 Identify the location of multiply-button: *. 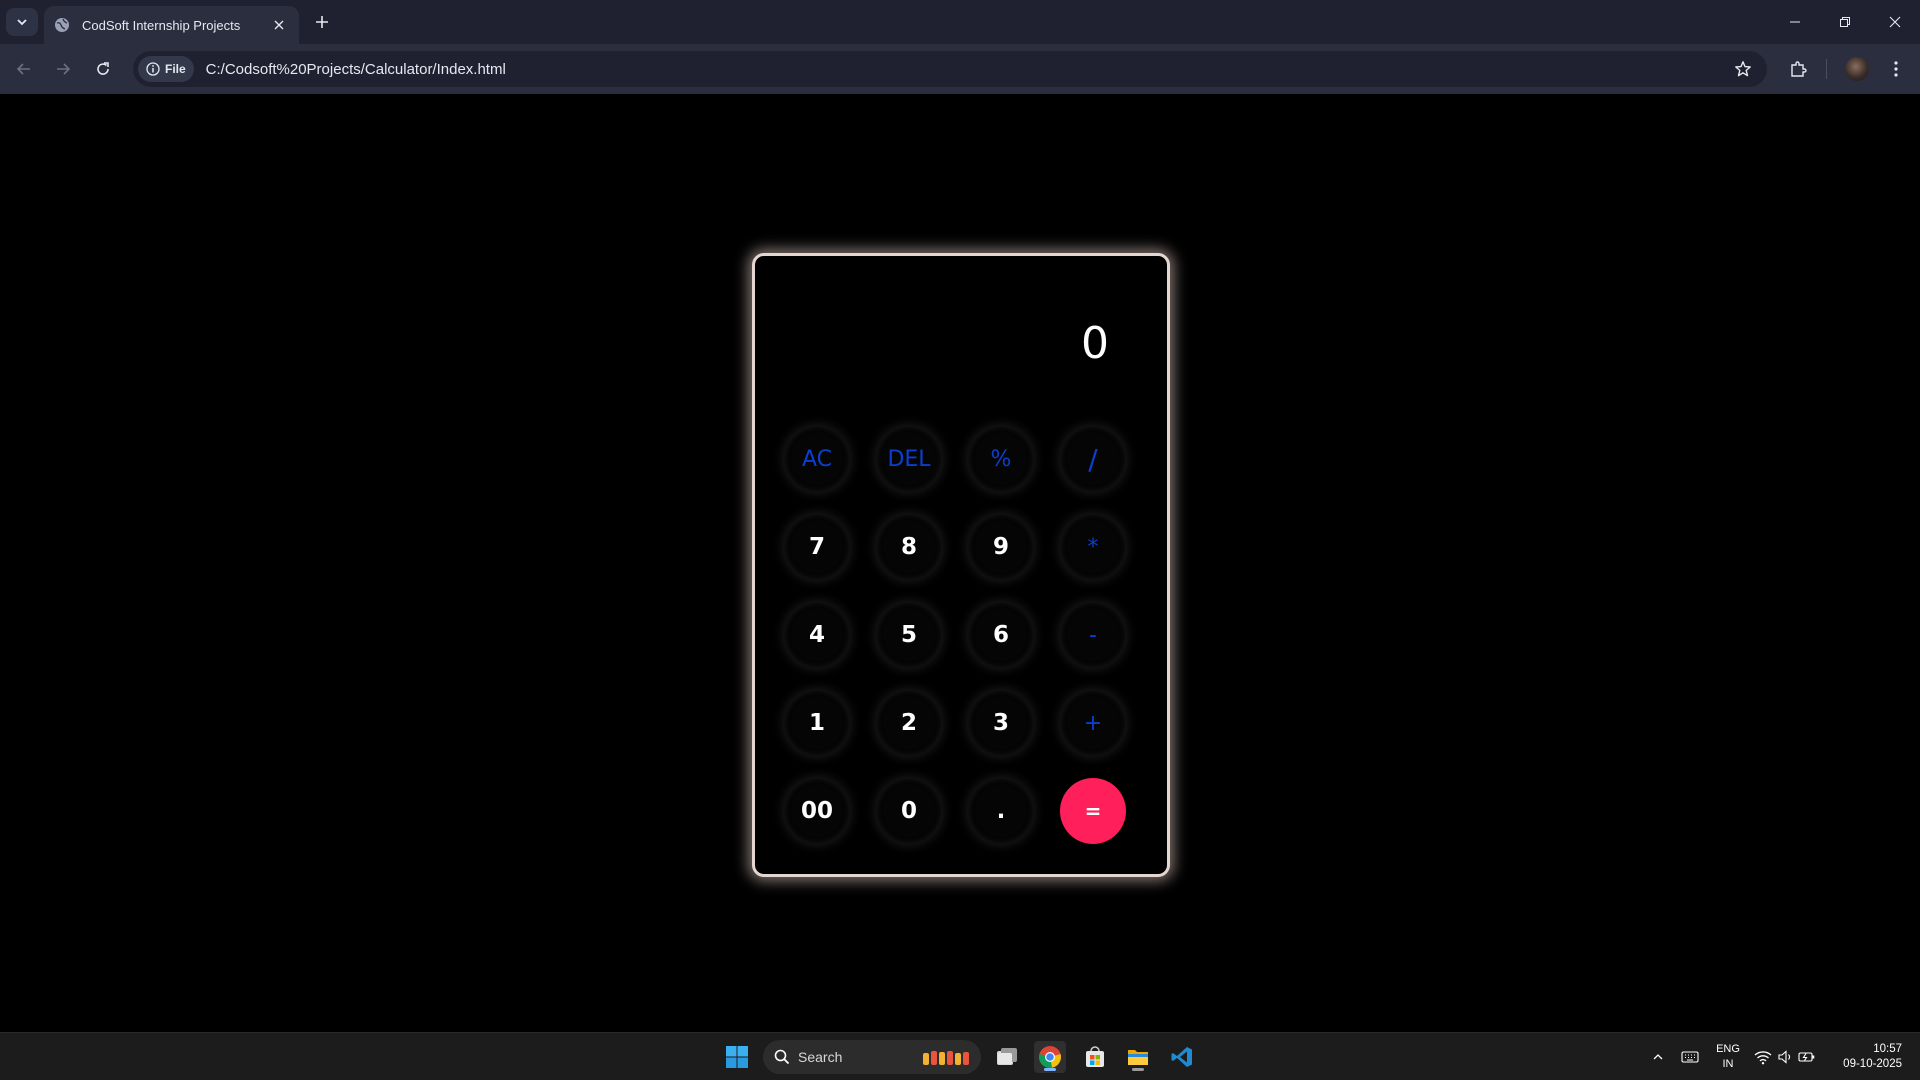
(1093, 547).